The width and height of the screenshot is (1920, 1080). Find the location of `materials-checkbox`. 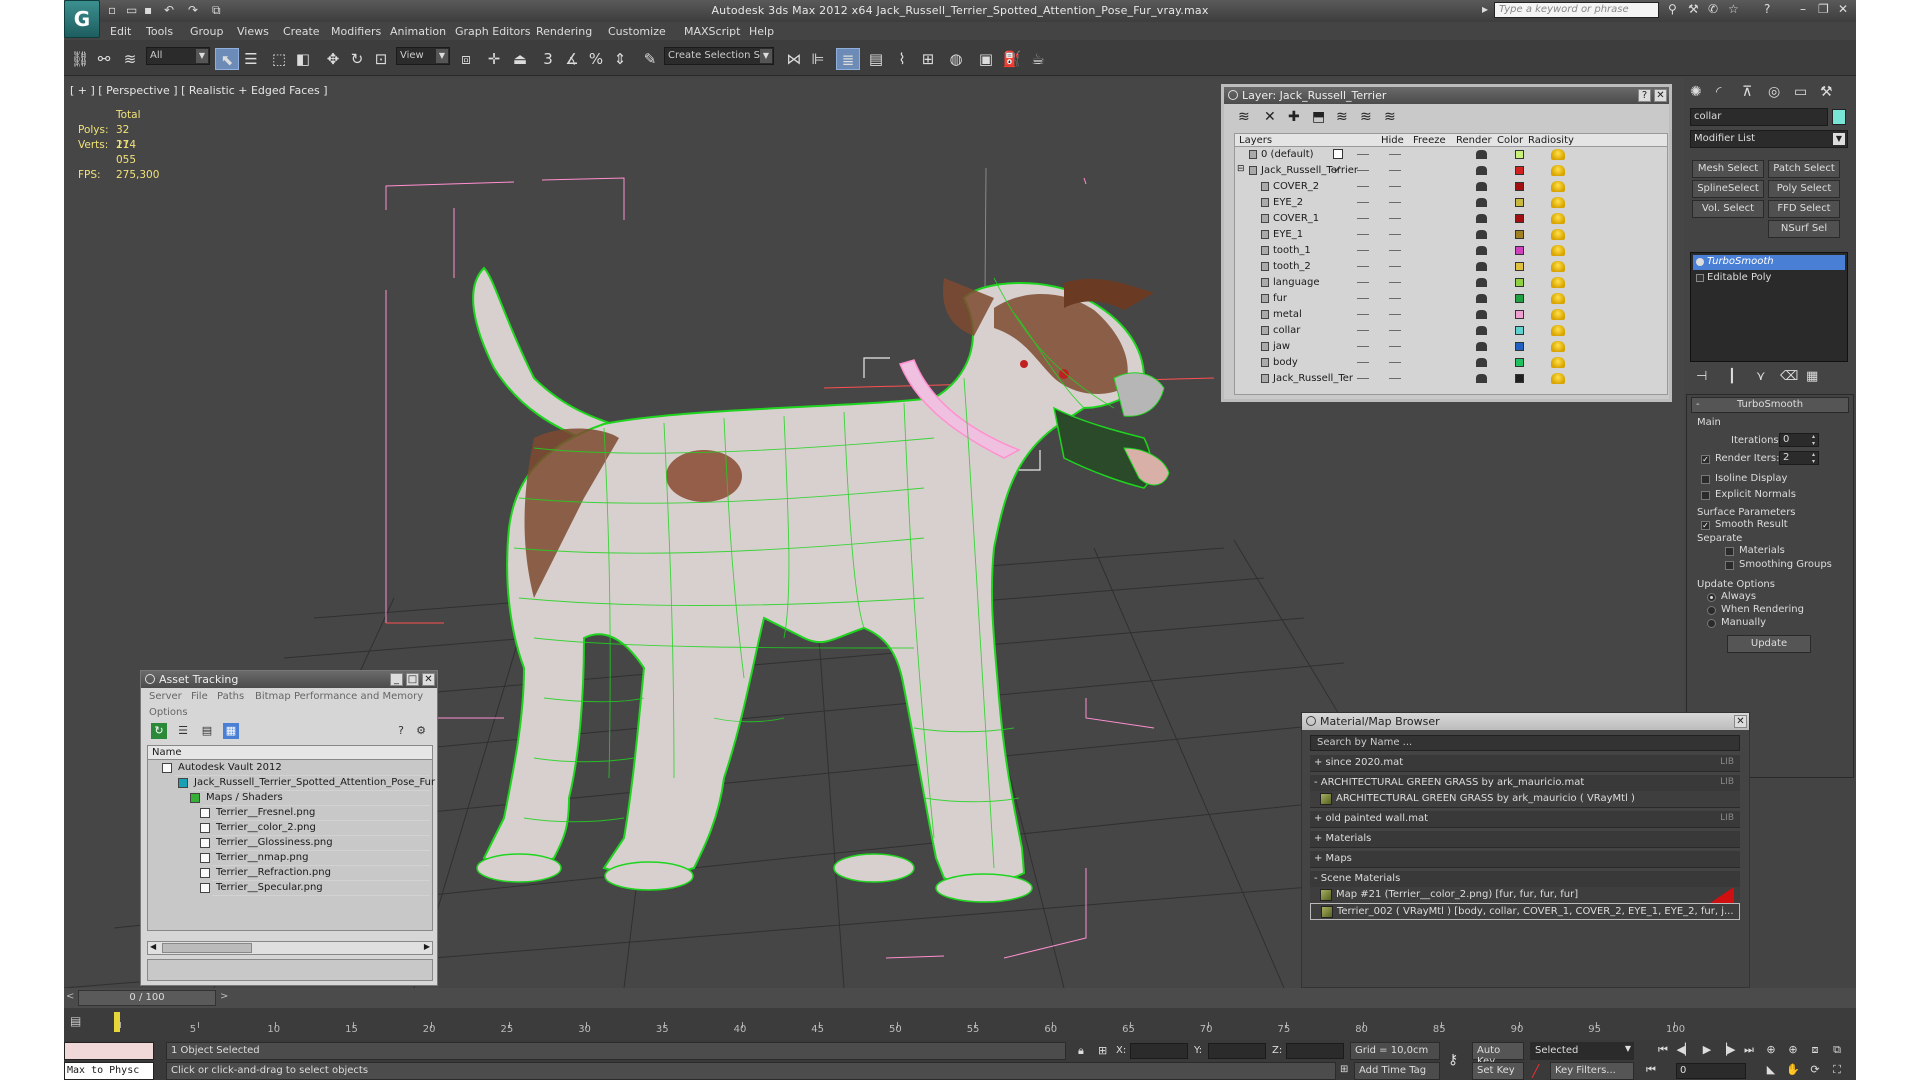

materials-checkbox is located at coordinates (1729, 551).